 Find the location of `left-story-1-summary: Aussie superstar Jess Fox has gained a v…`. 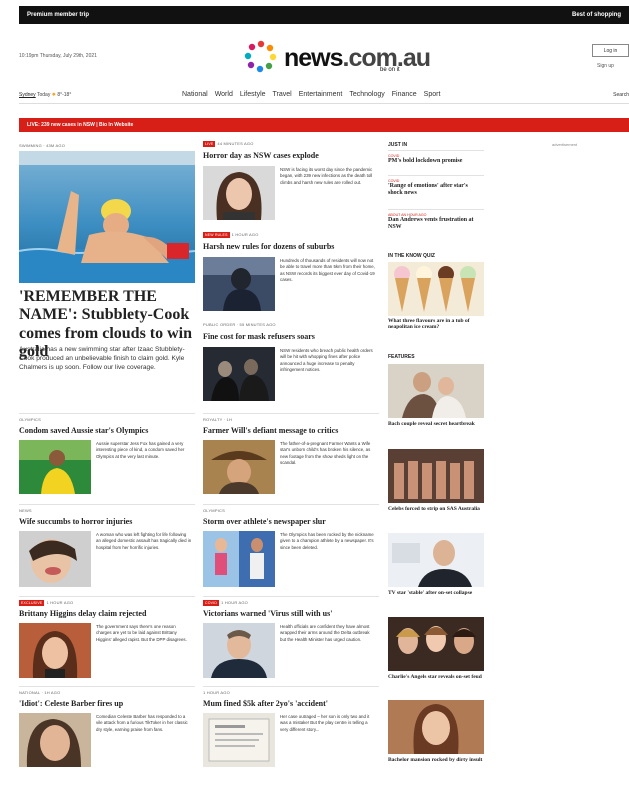

left-story-1-summary: Aussie superstar Jess Fox has gained a v… is located at coordinates (140, 450).